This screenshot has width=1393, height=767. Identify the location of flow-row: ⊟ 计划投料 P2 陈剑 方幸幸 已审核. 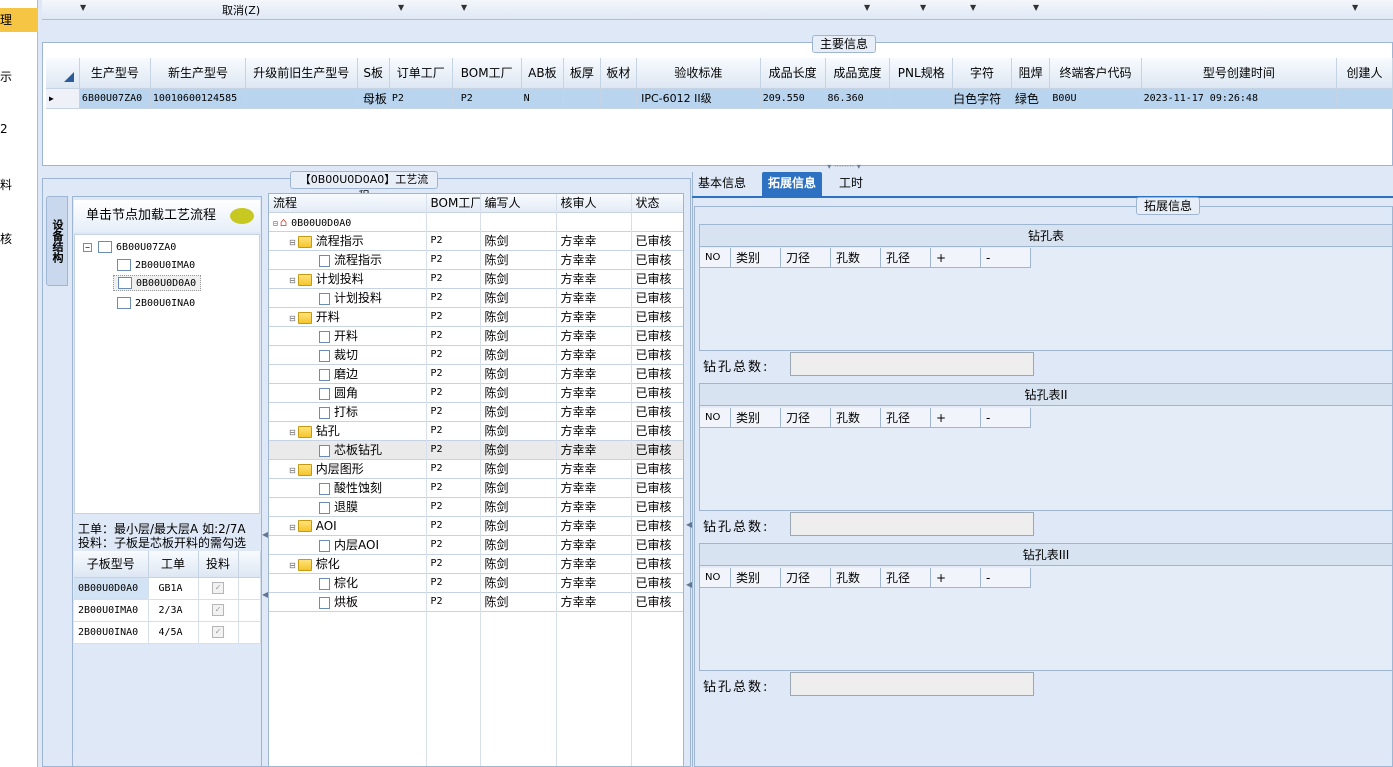
(476, 279).